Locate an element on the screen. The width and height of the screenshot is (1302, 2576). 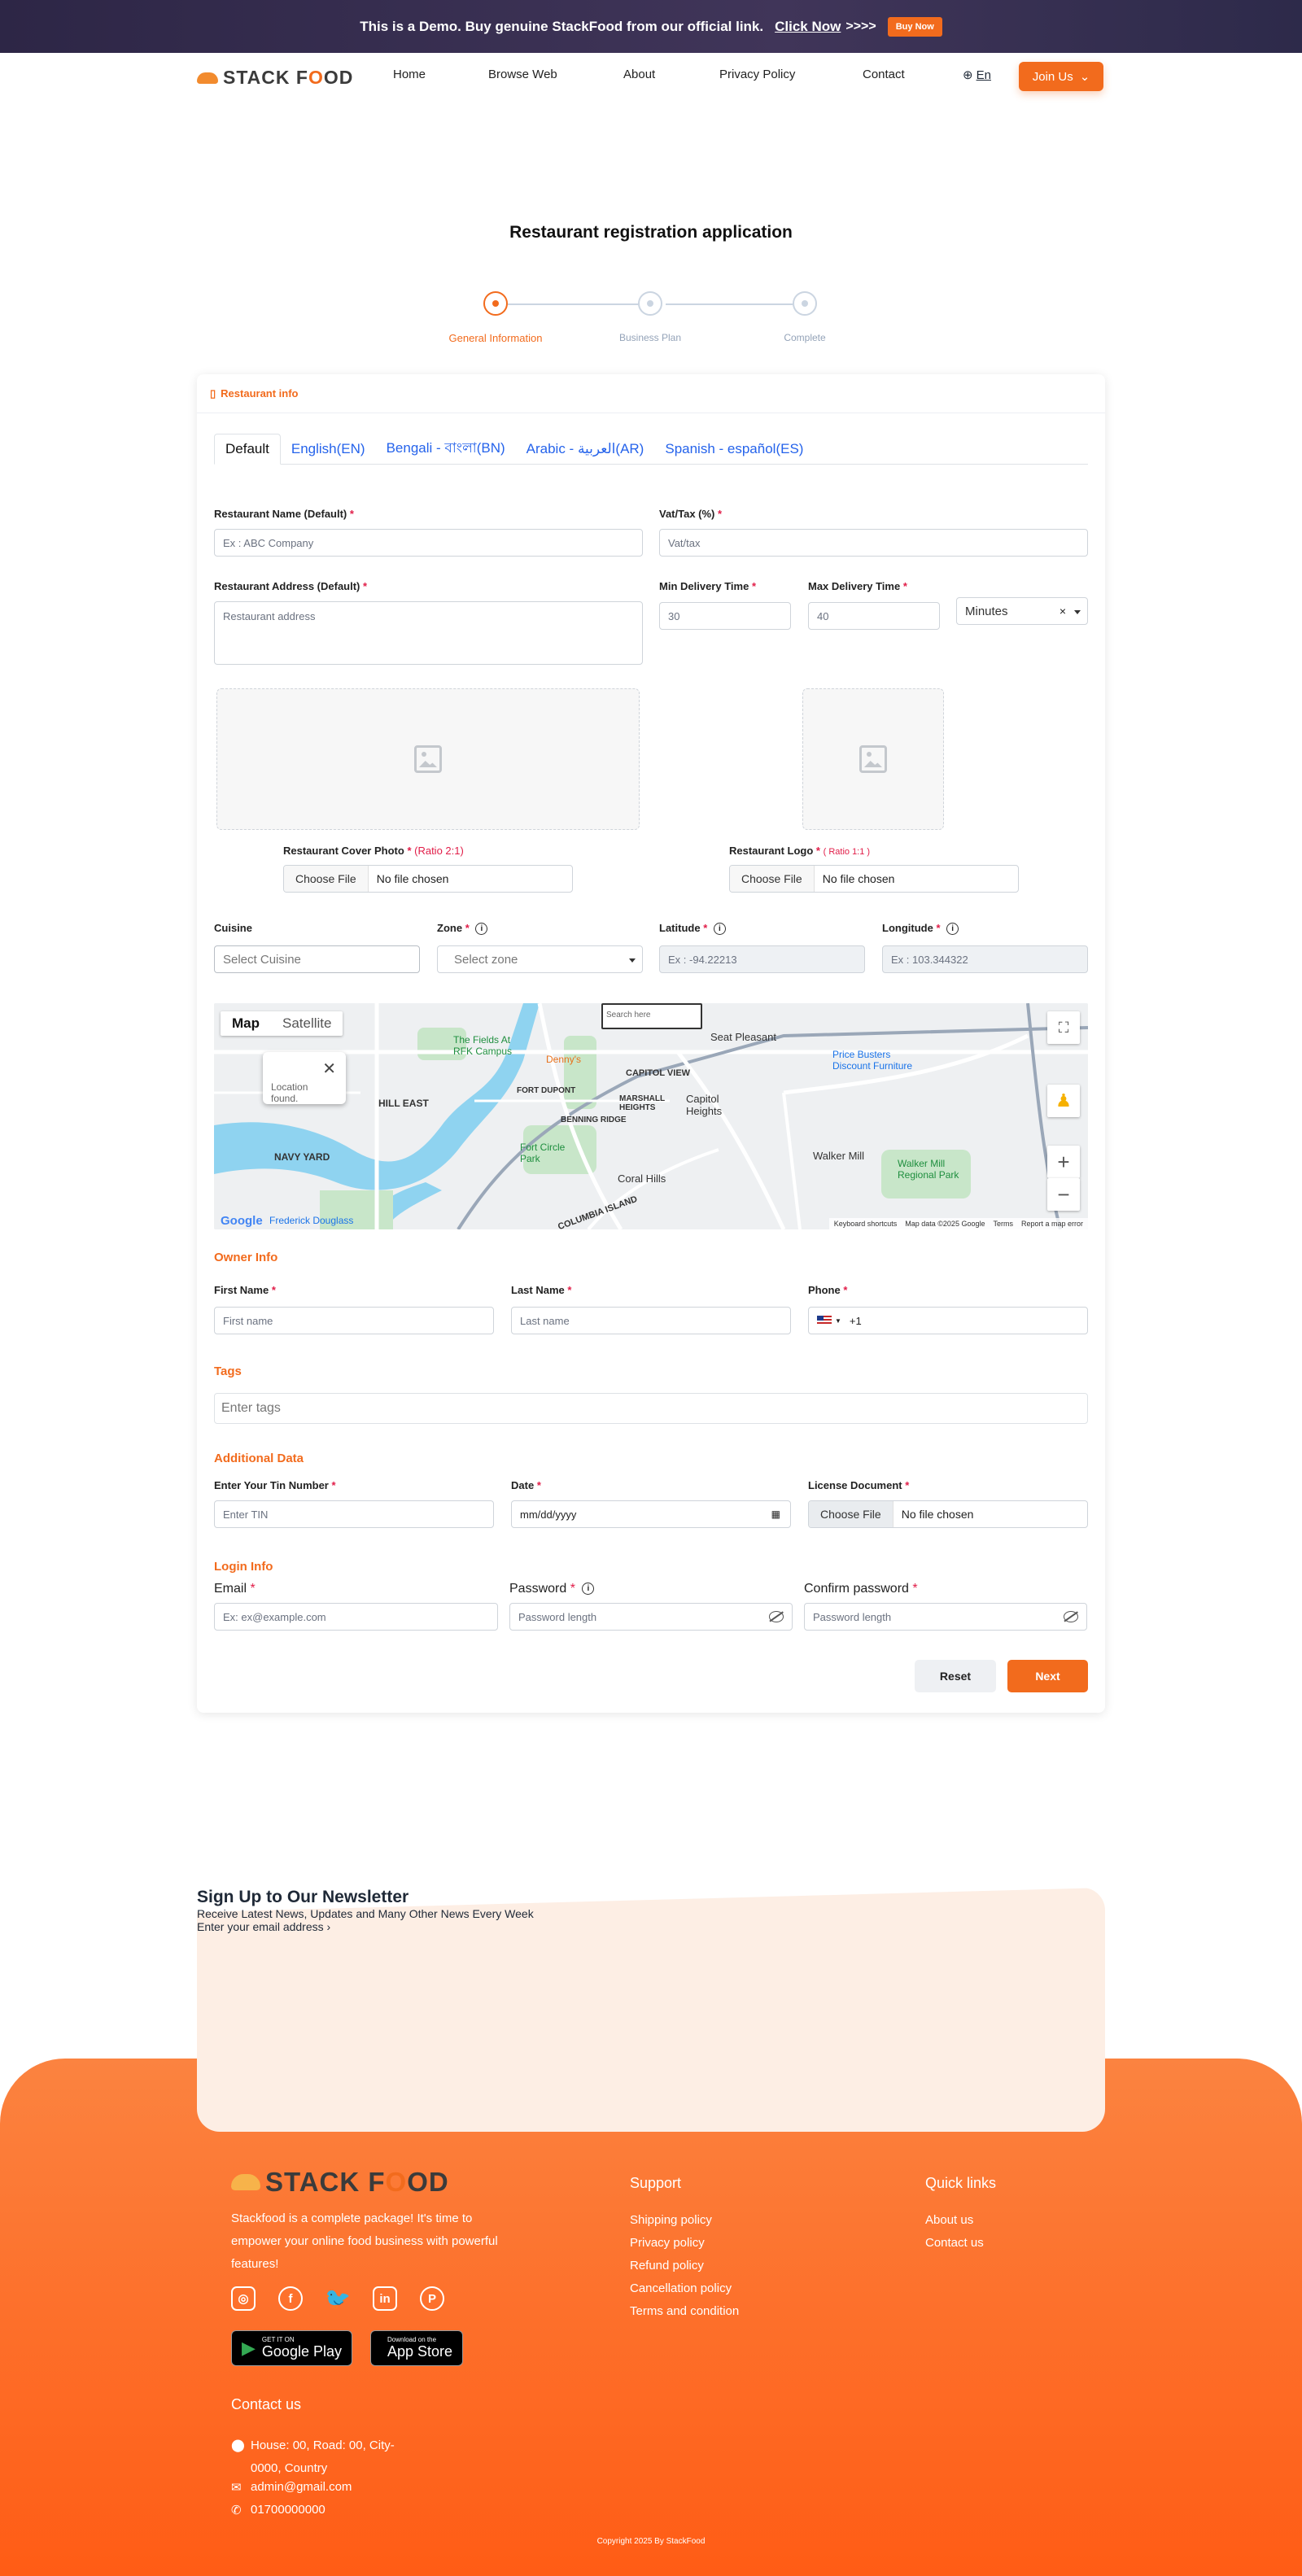
last-name-input: Last name is located at coordinates (651, 1320).